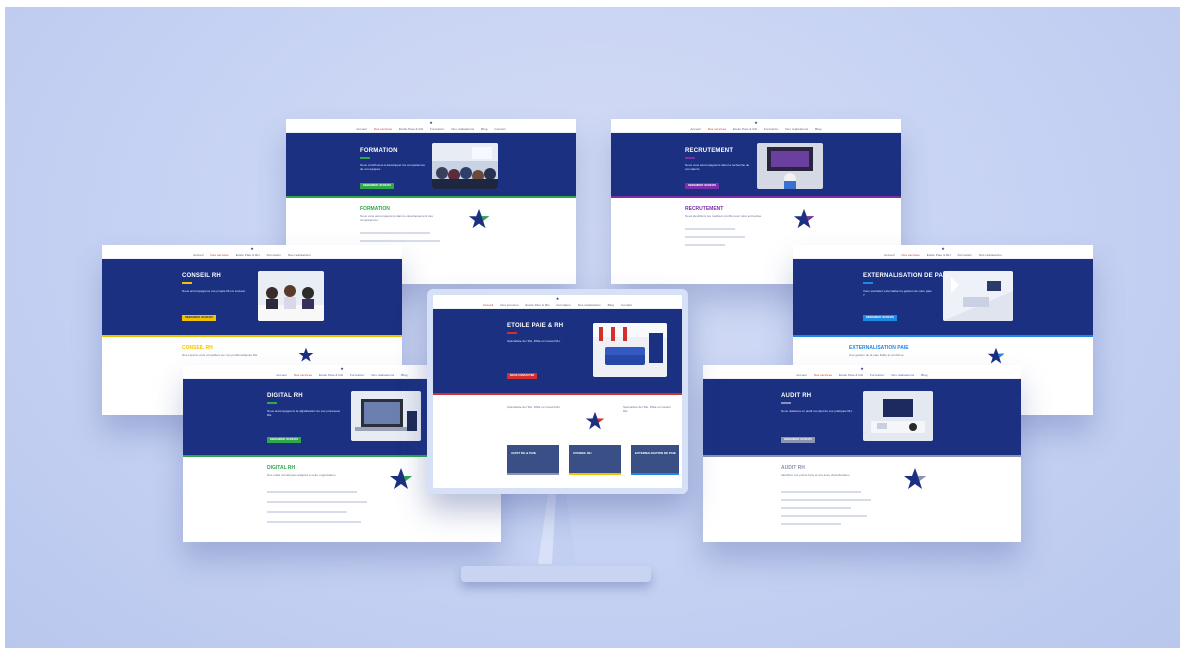 The height and width of the screenshot is (653, 1185). I want to click on service-card: CONSEIL RH, so click(595, 460).